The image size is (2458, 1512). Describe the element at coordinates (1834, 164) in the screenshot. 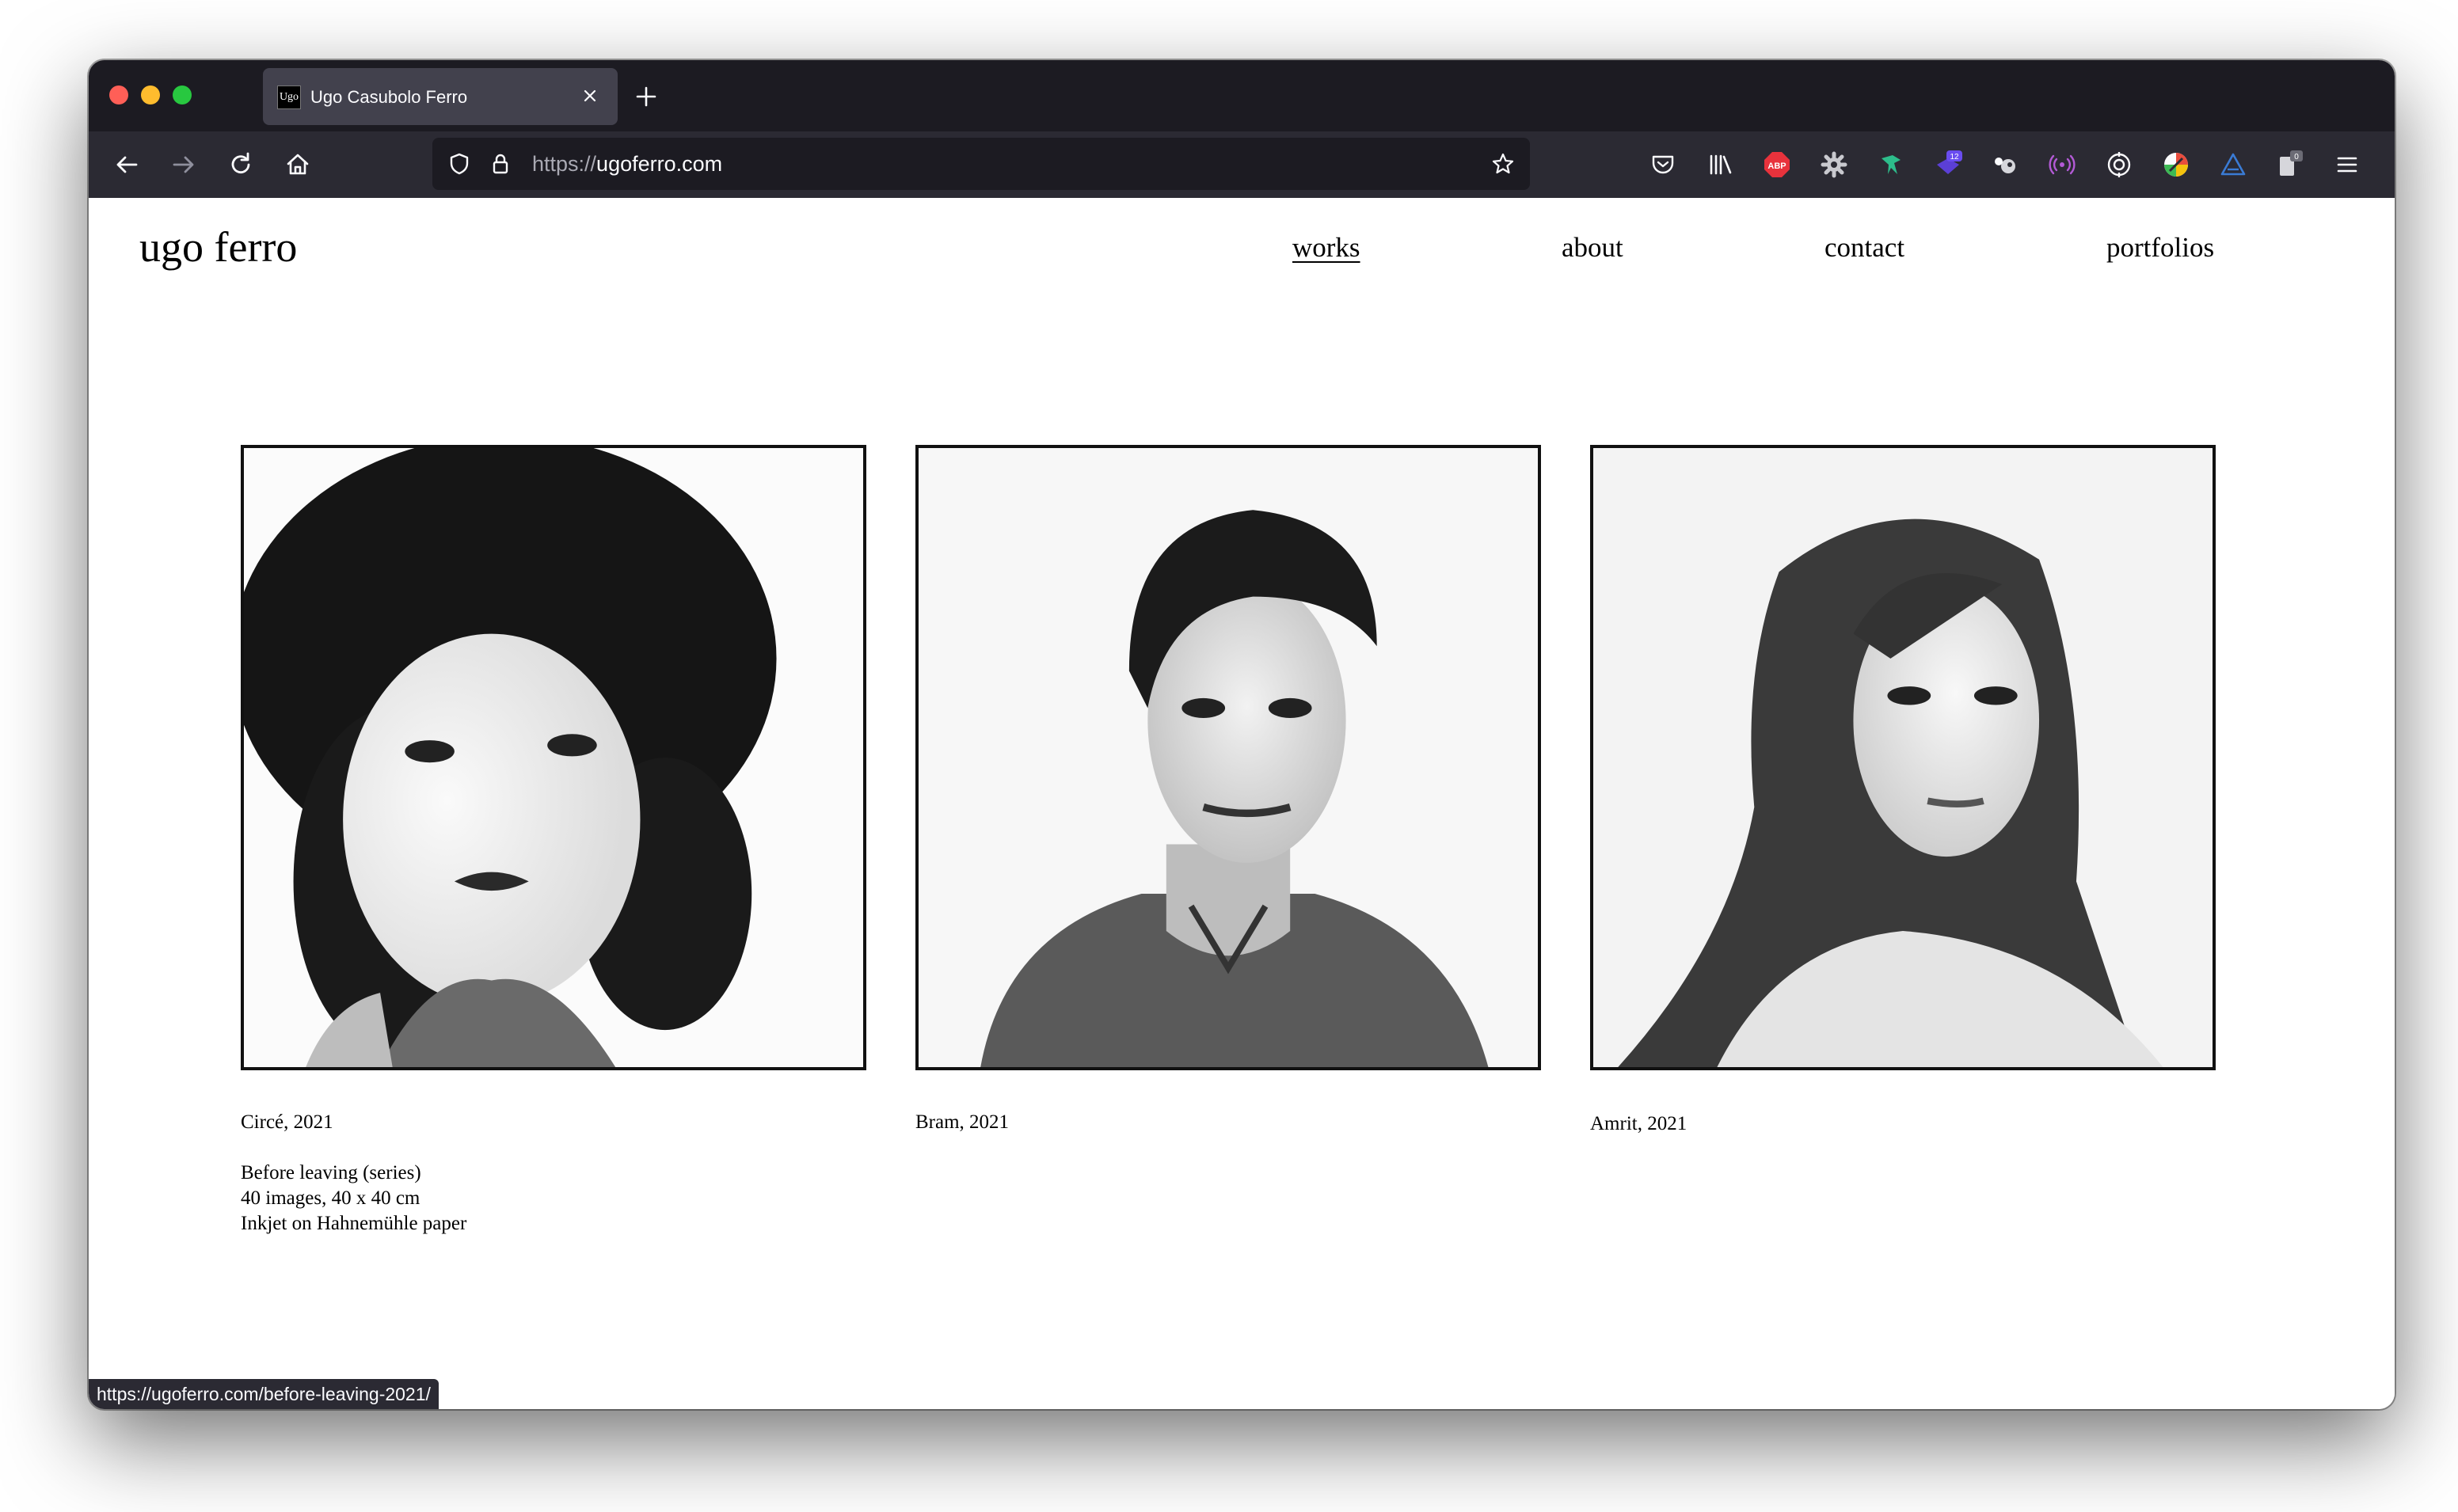

I see `gear-extension-icon` at that location.